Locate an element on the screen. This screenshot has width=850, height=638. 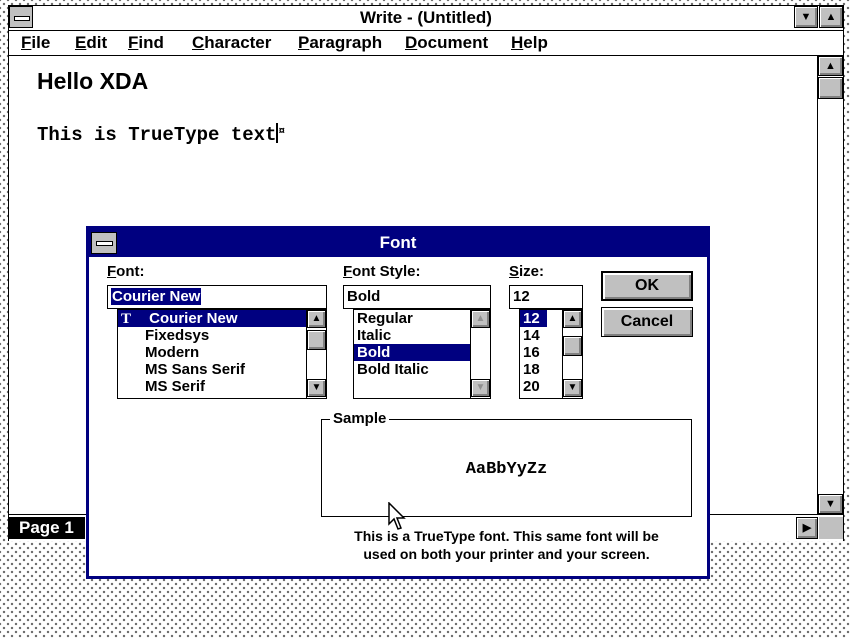
font-list-item: T Courier New is located at coordinates (212, 318).